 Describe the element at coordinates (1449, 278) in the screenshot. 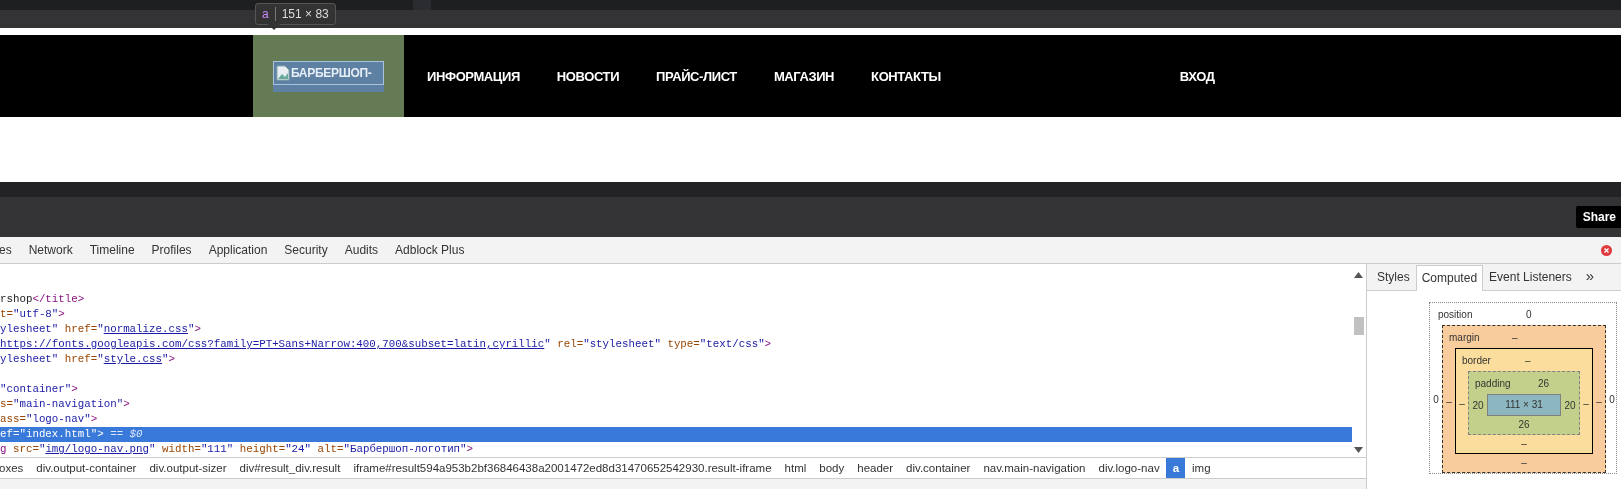

I see `sidebar-tab: Computed` at that location.